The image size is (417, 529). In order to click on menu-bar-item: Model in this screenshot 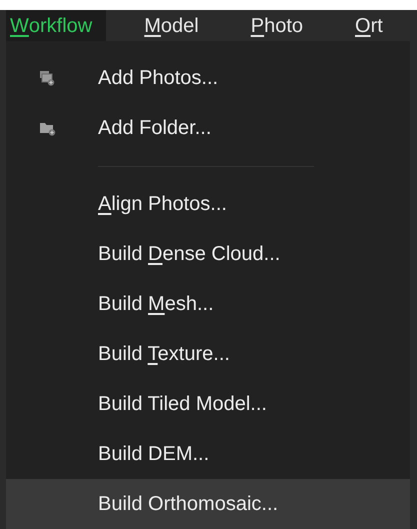, I will do `click(159, 25)`.